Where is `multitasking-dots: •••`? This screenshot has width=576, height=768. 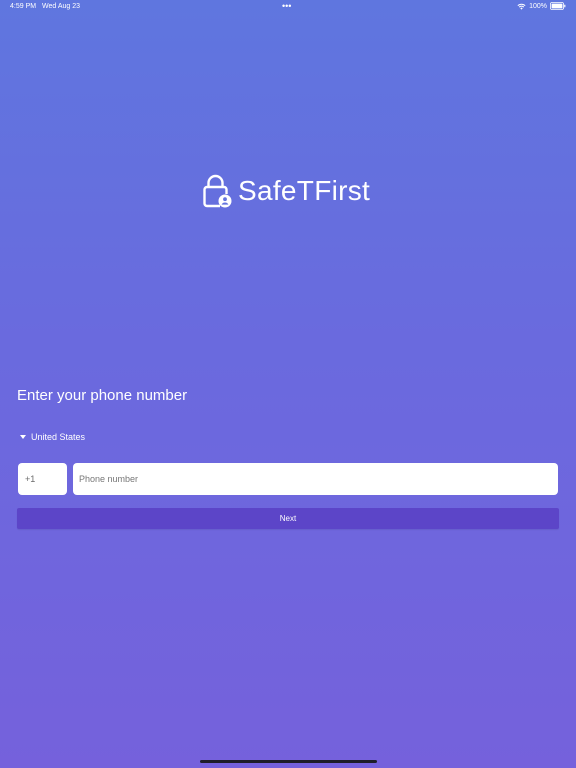 multitasking-dots: ••• is located at coordinates (286, 6).